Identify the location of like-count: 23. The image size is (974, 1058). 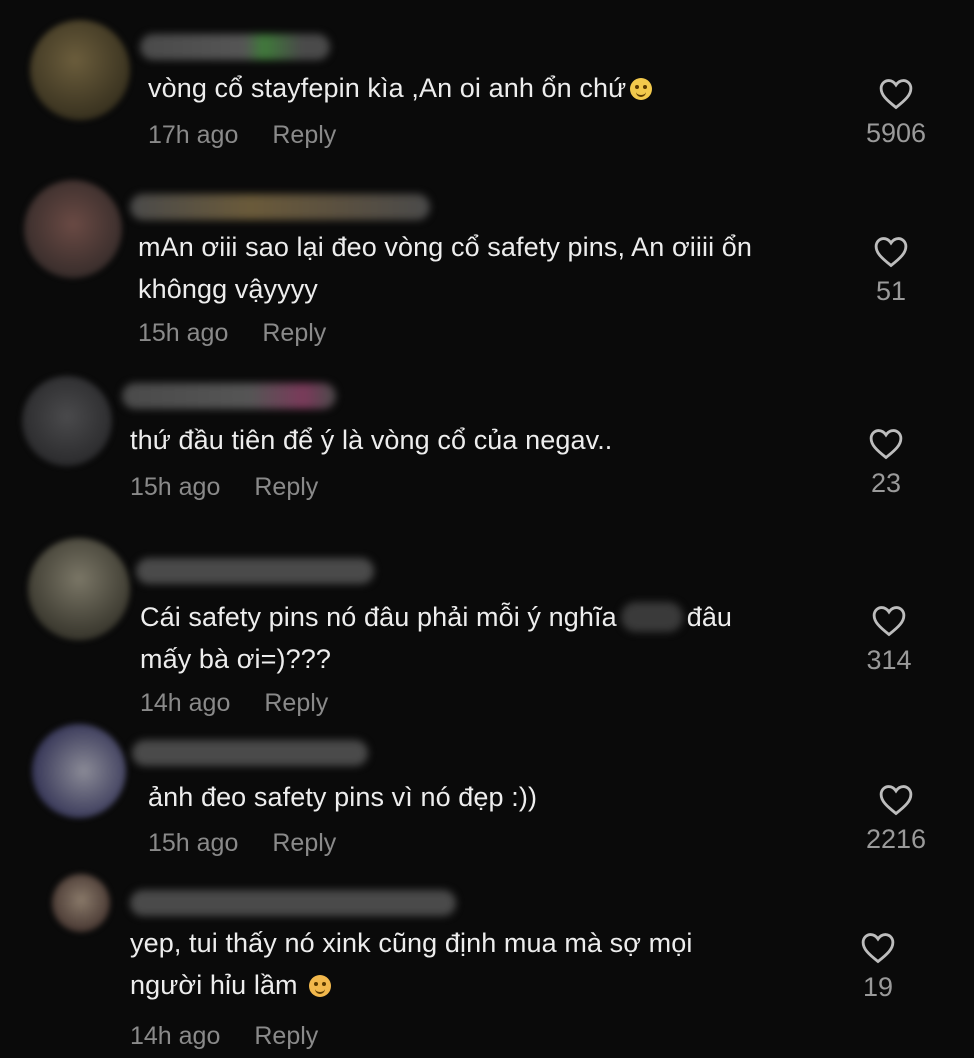
(886, 483).